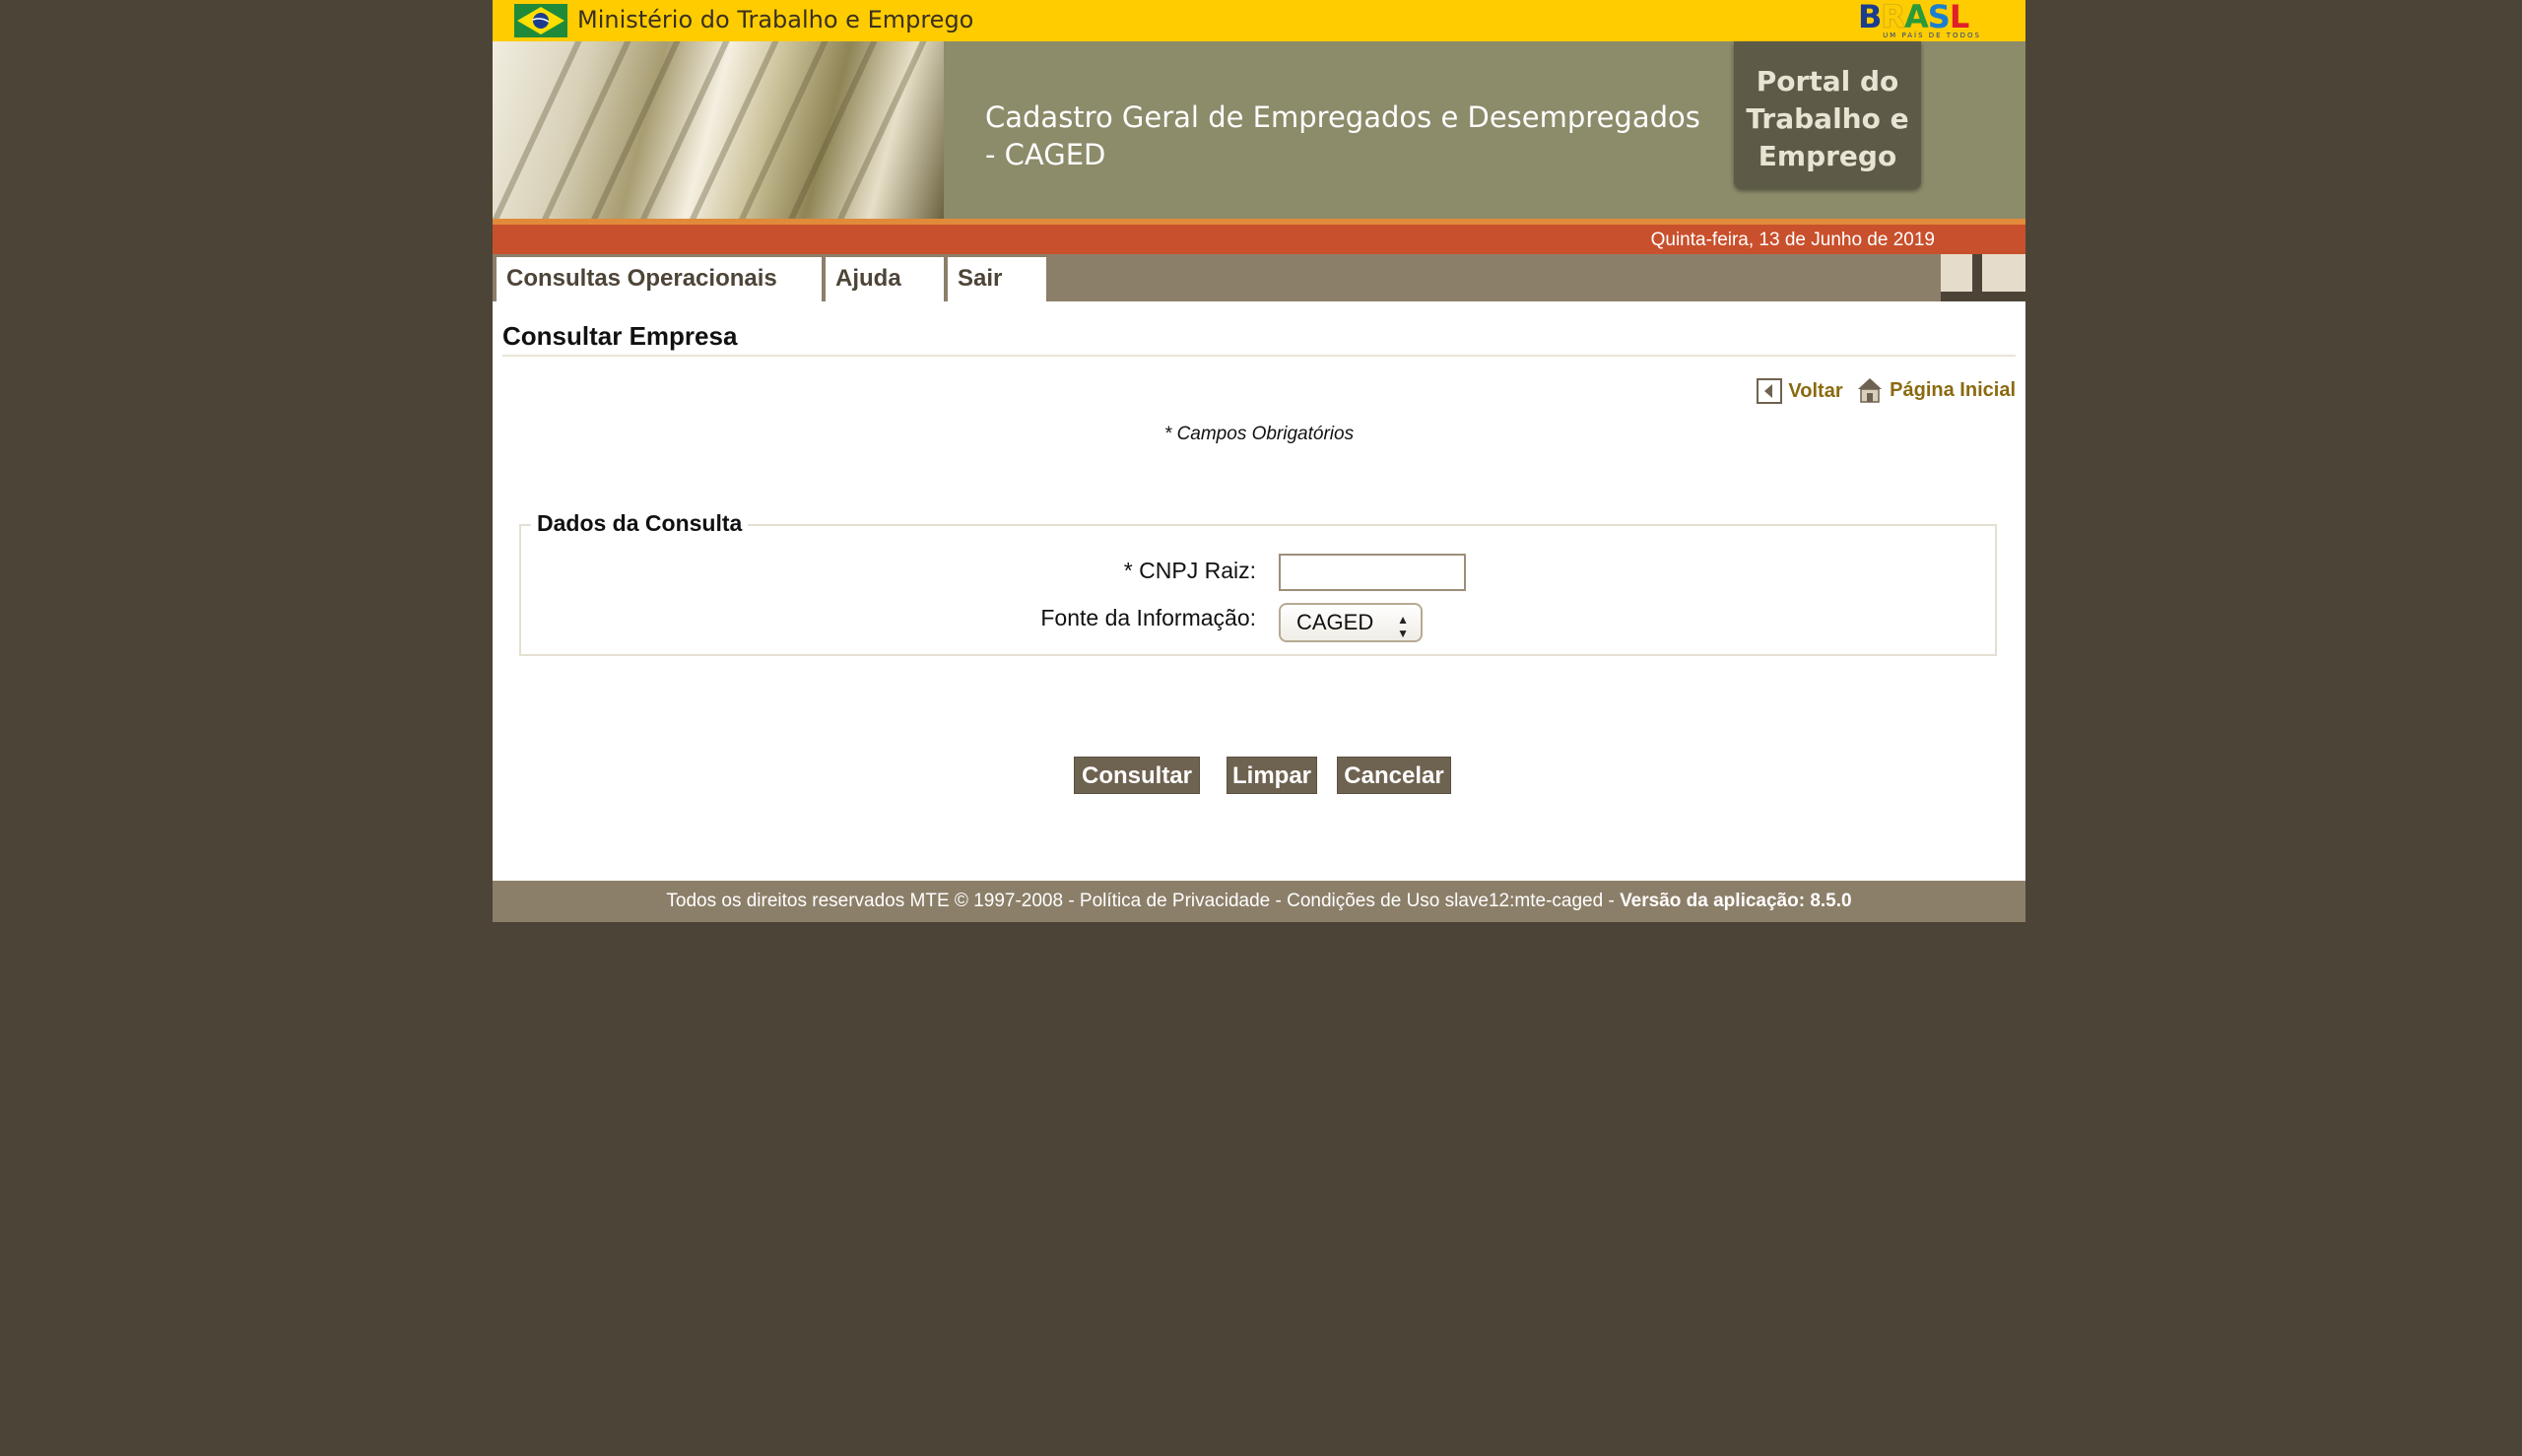 This screenshot has height=1456, width=2522. What do you see at coordinates (1792, 240) in the screenshot?
I see `current-date: Quinta-feira, 13 de Junho de 2019` at bounding box center [1792, 240].